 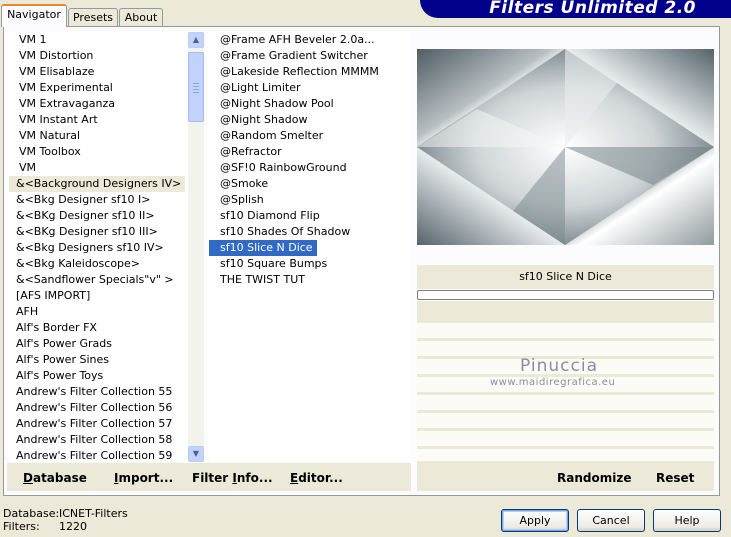 I want to click on app-banner: Filters Unlimited 2.0, so click(x=575, y=9).